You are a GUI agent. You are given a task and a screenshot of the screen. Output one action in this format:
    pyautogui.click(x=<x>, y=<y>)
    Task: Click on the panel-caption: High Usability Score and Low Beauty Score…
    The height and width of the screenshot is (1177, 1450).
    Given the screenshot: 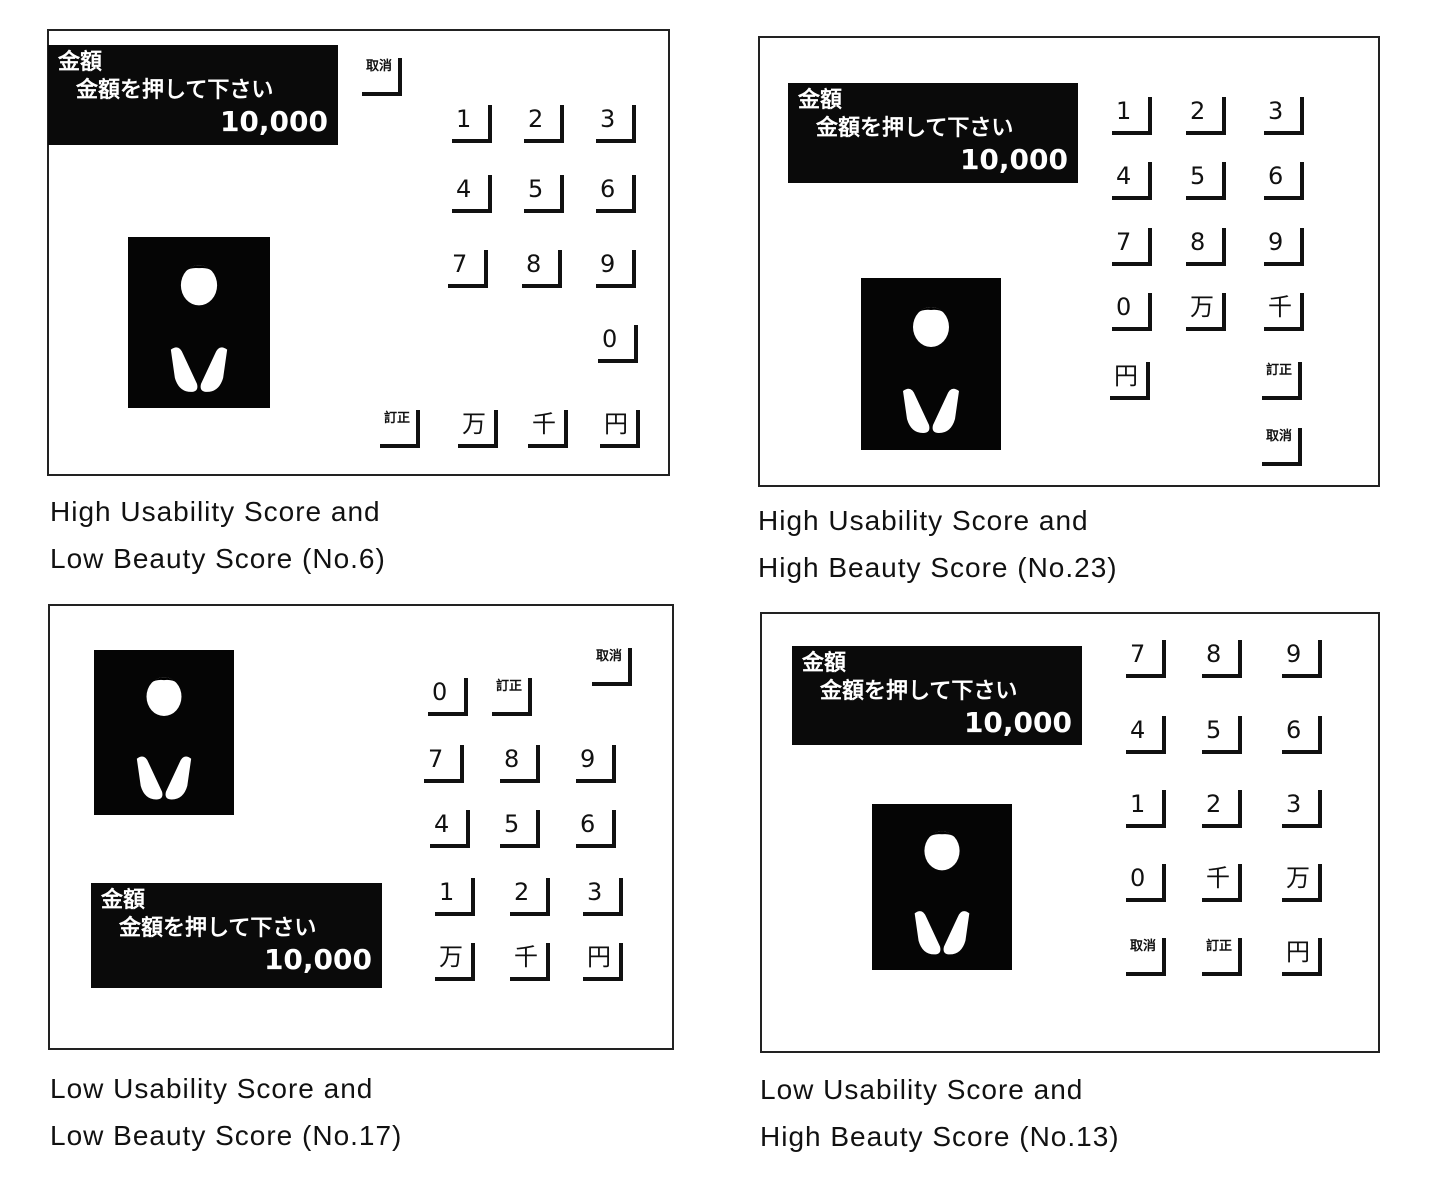 What is the action you would take?
    pyautogui.click(x=218, y=535)
    